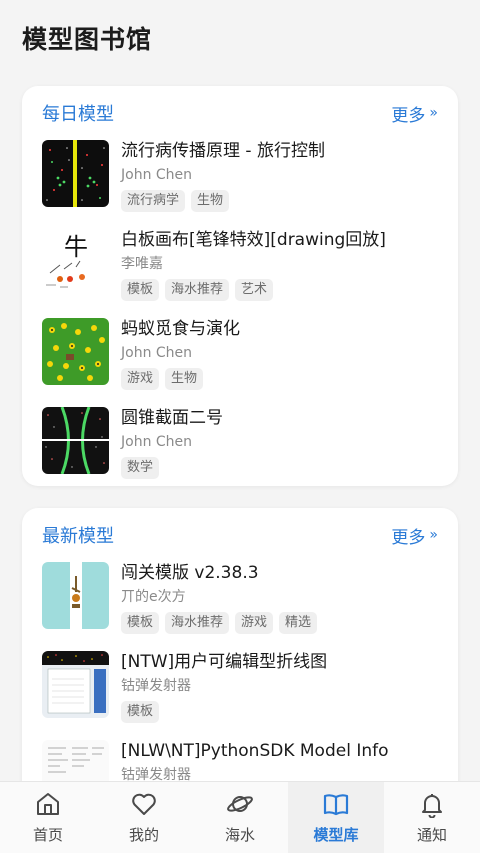 This screenshot has height=853, width=480. What do you see at coordinates (239, 835) in the screenshot?
I see `tab-label: 海水` at bounding box center [239, 835].